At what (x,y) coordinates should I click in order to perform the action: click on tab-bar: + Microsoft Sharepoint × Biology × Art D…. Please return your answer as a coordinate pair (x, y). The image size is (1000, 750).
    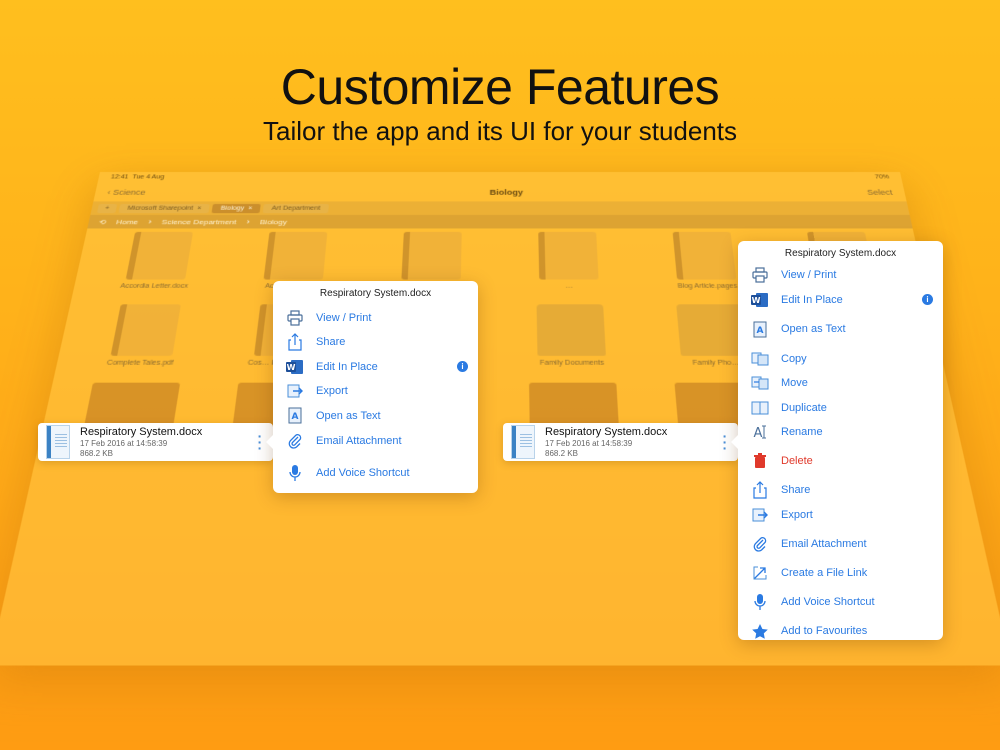
    Looking at the image, I should click on (500, 208).